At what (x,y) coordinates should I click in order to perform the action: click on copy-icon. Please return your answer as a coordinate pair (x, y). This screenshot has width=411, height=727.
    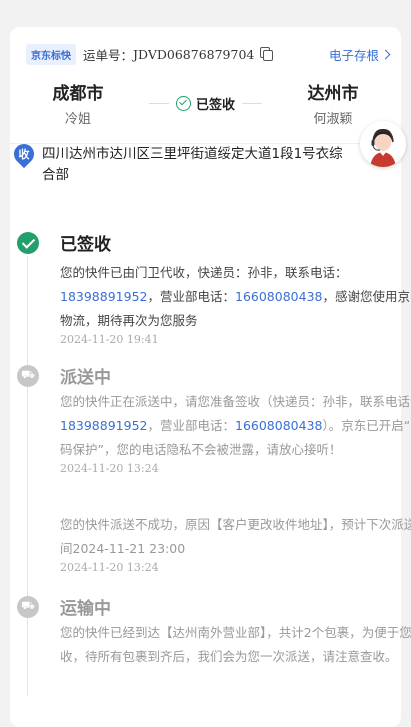
    Looking at the image, I should click on (266, 54).